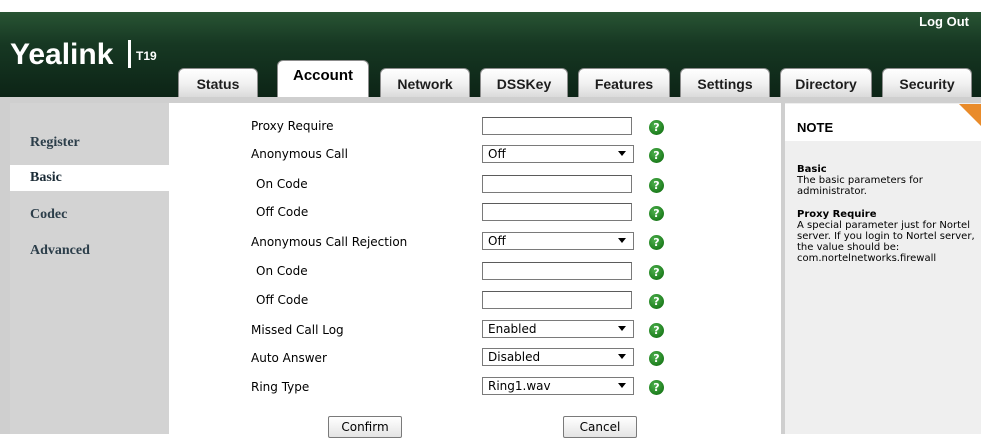 The height and width of the screenshot is (438, 981). Describe the element at coordinates (365, 427) in the screenshot. I see `confirm-button: Confirm` at that location.